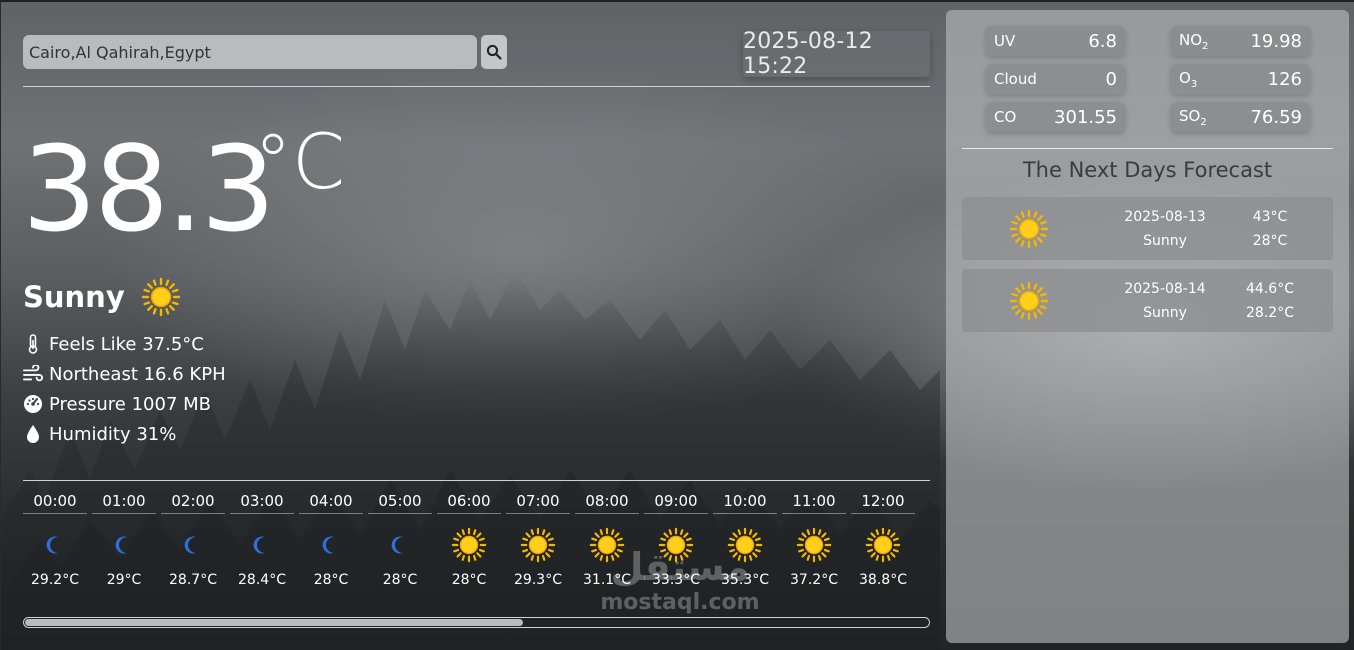 The width and height of the screenshot is (1354, 650). What do you see at coordinates (331, 501) in the screenshot?
I see `hour-time: 04:00` at bounding box center [331, 501].